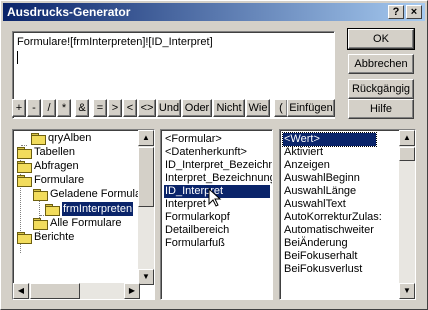 This screenshot has height=310, width=428. I want to click on operator-not-button: Nicht, so click(229, 108).